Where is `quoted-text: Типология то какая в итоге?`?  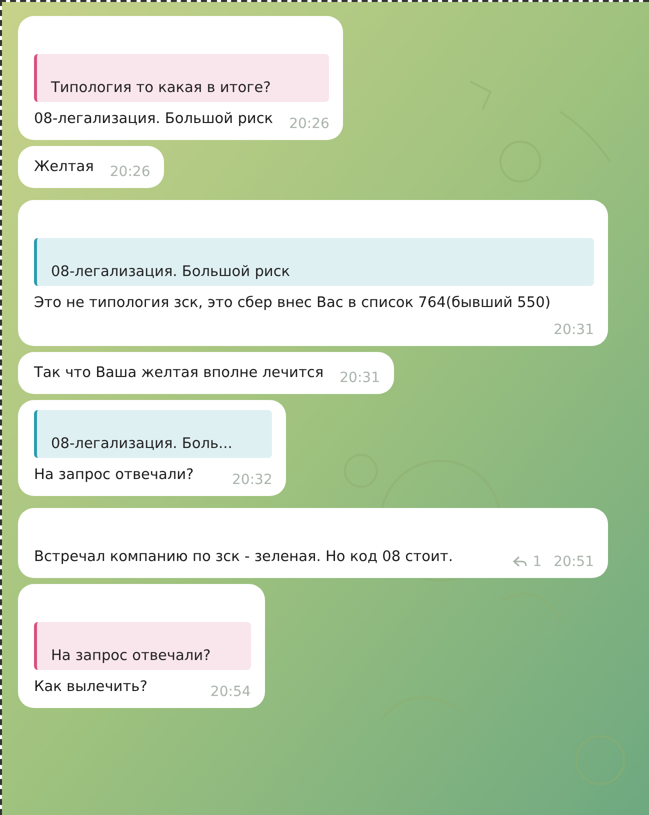
quoted-text: Типология то какая в итоге? is located at coordinates (161, 88).